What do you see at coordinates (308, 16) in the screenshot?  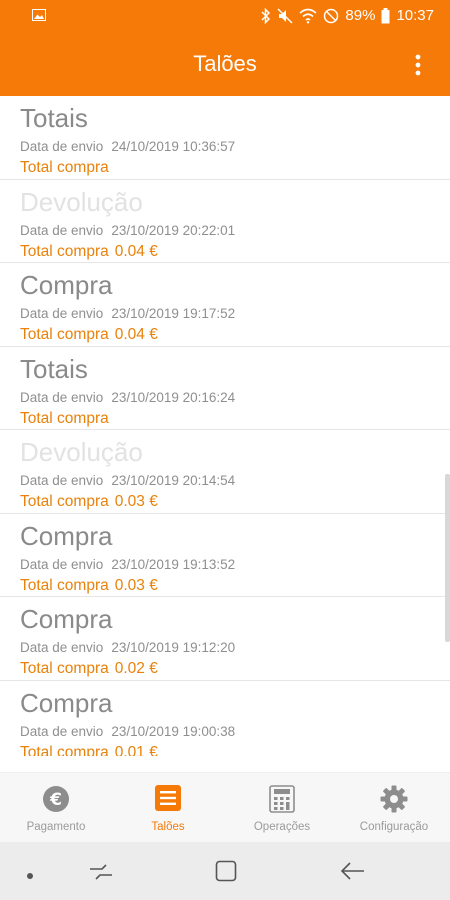 I see `wifi-icon` at bounding box center [308, 16].